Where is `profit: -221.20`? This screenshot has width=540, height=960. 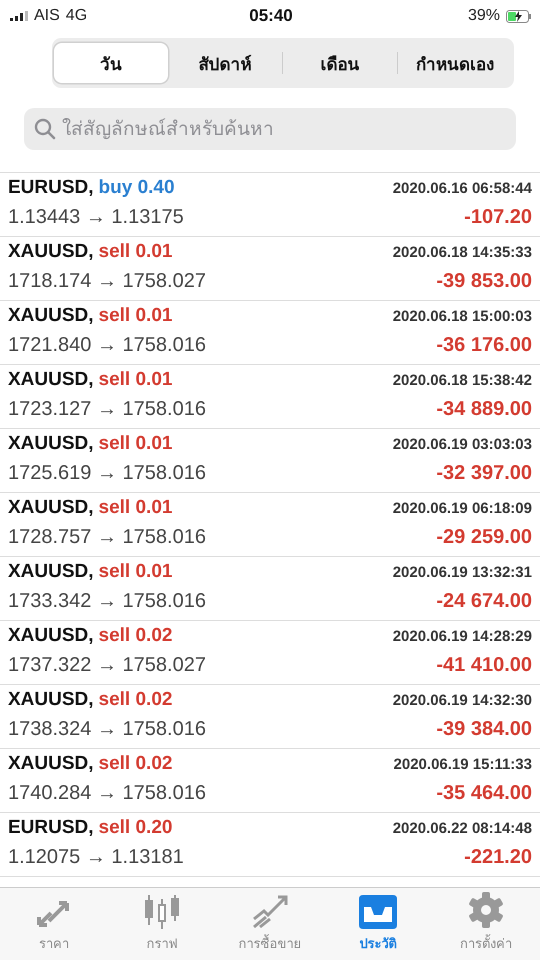
profit: -221.20 is located at coordinates (498, 857).